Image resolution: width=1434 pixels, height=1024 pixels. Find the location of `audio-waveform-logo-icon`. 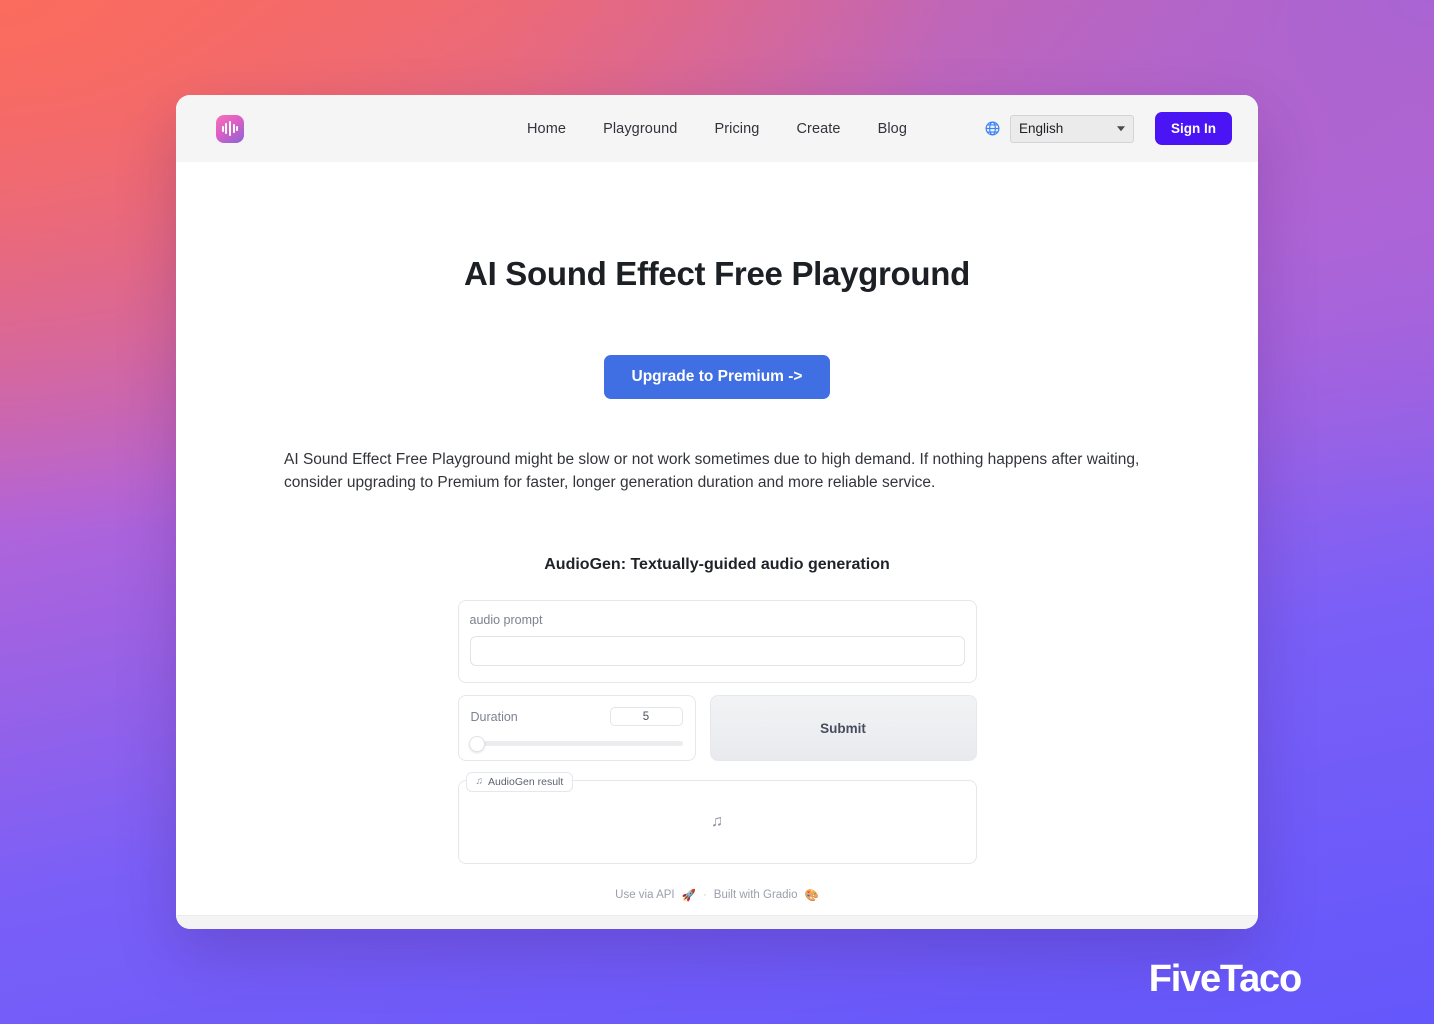

audio-waveform-logo-icon is located at coordinates (230, 128).